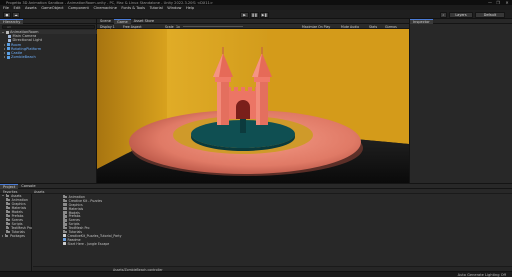 This screenshot has height=277, width=512. Describe the element at coordinates (178, 26) in the screenshot. I see `scale-value: 1x` at that location.